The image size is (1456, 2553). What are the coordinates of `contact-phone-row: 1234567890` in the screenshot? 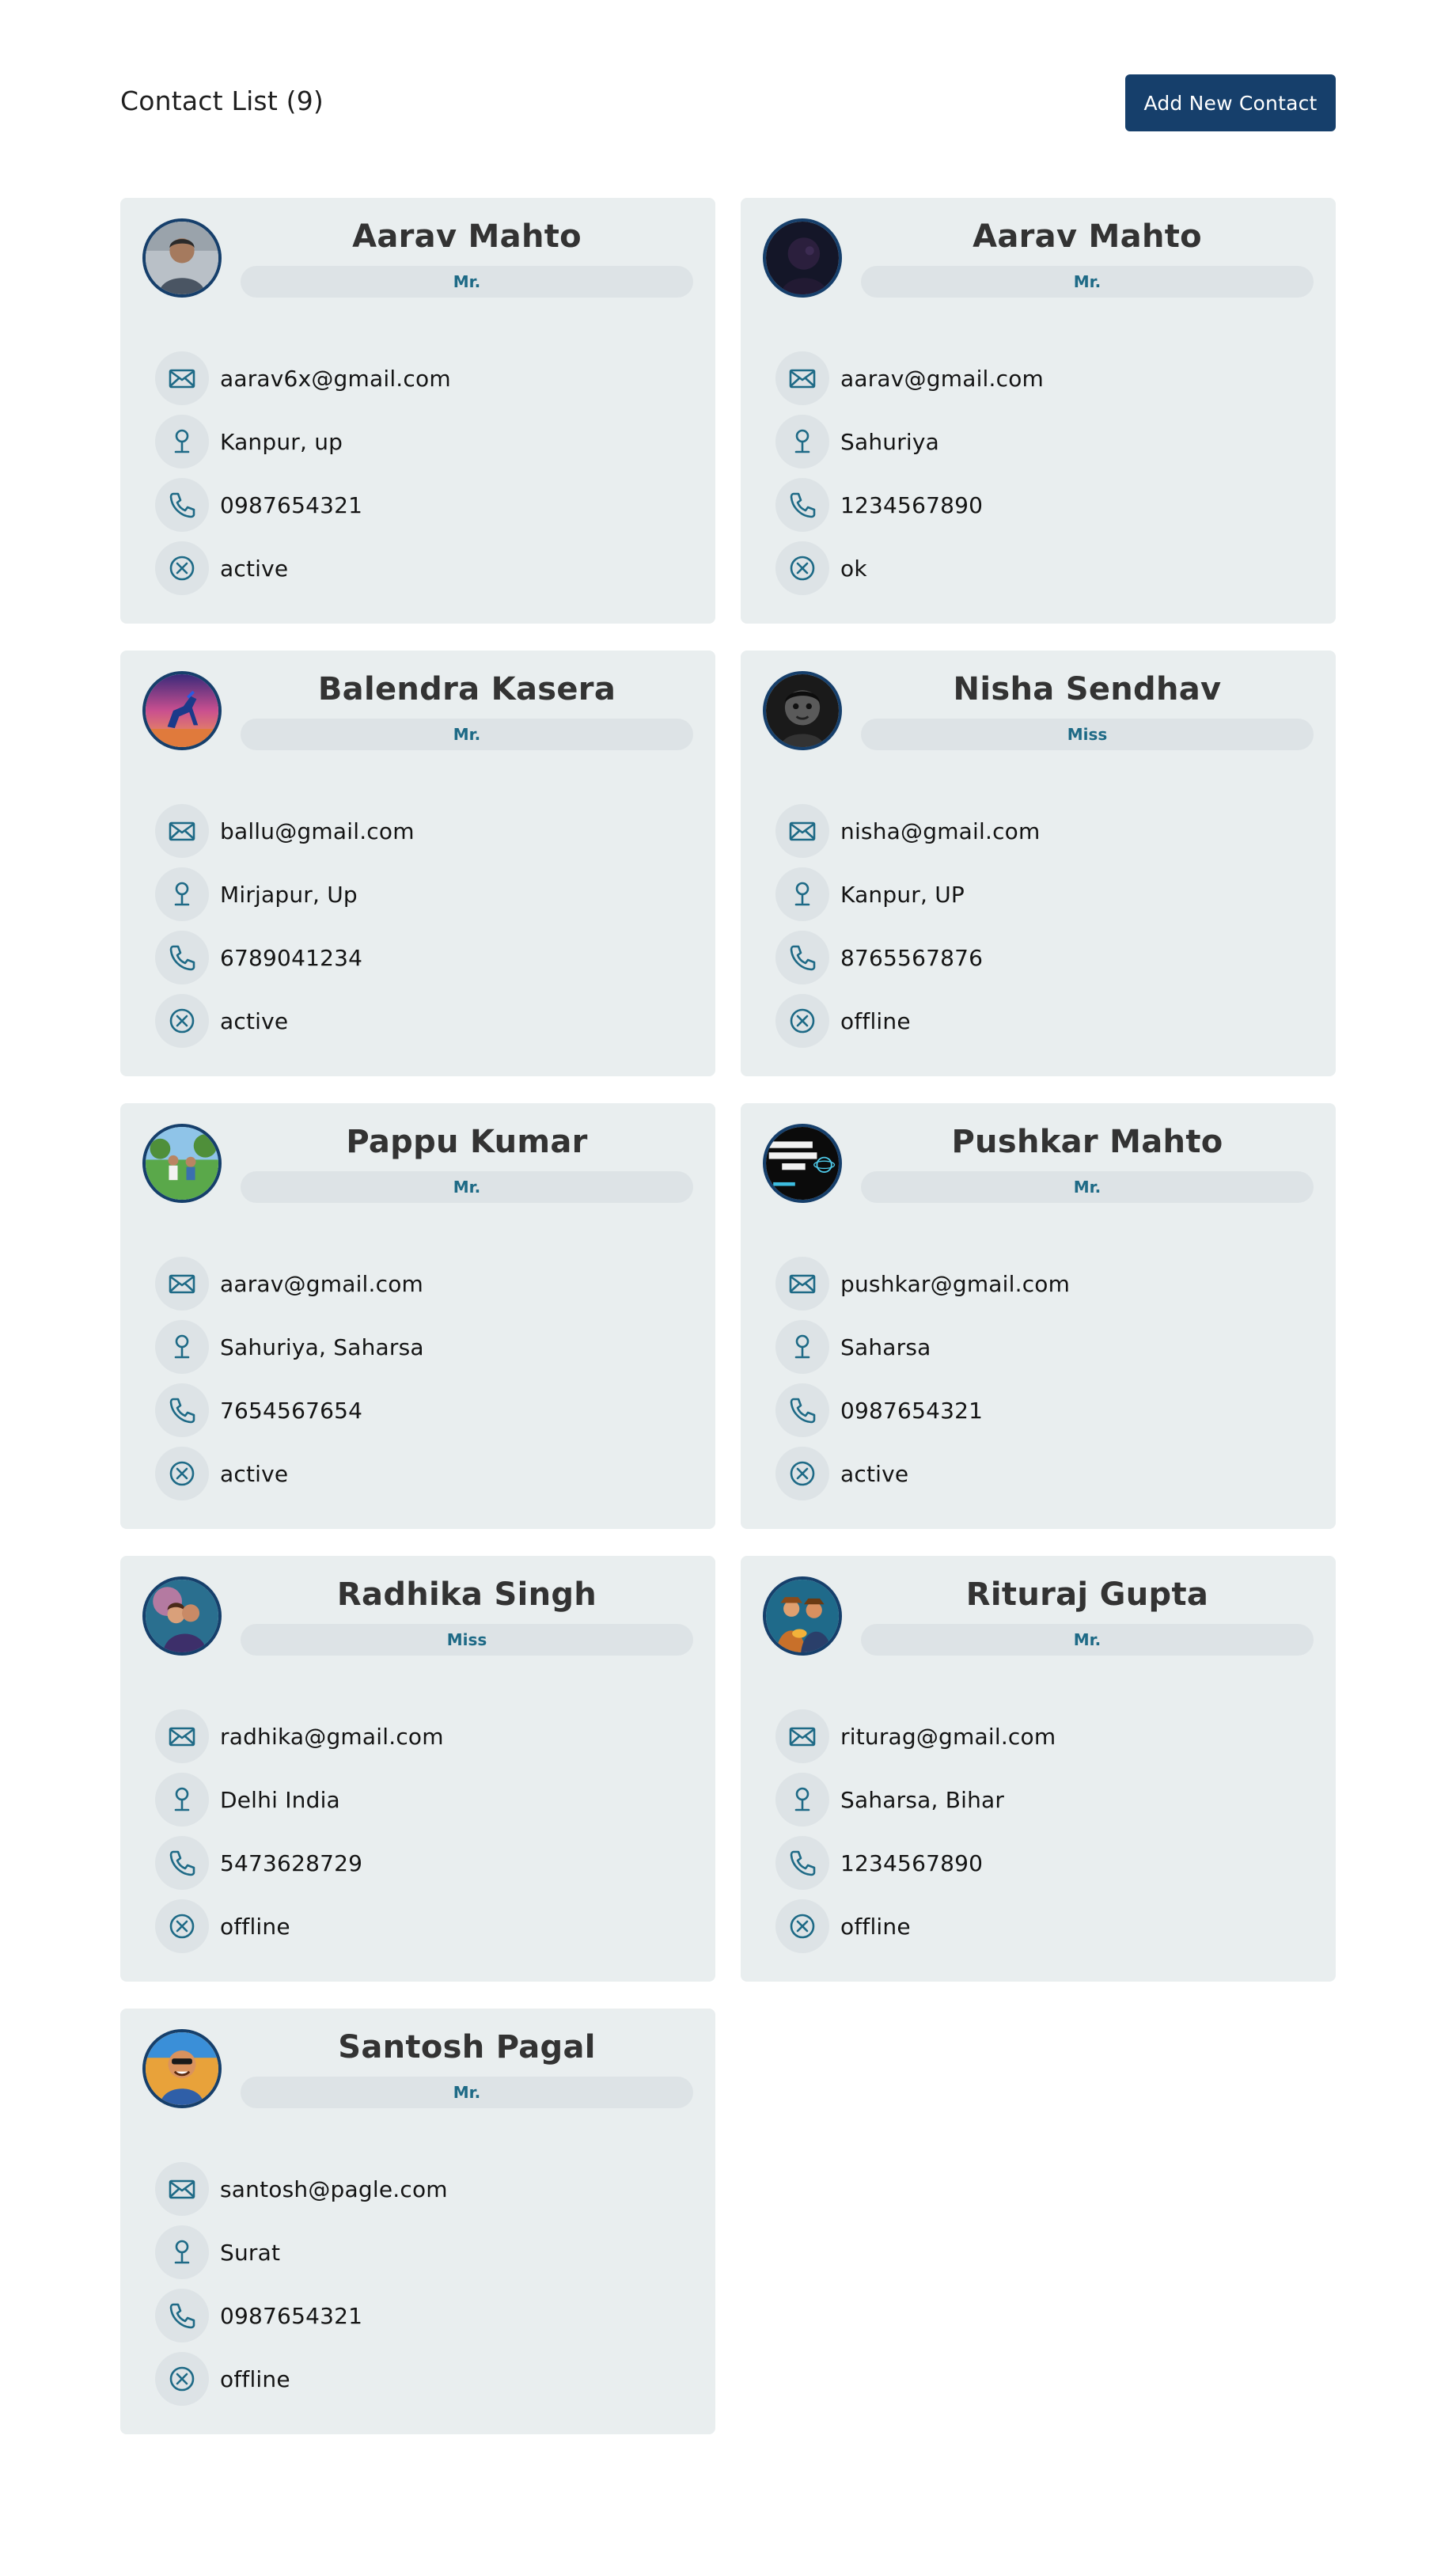 It's located at (1044, 505).